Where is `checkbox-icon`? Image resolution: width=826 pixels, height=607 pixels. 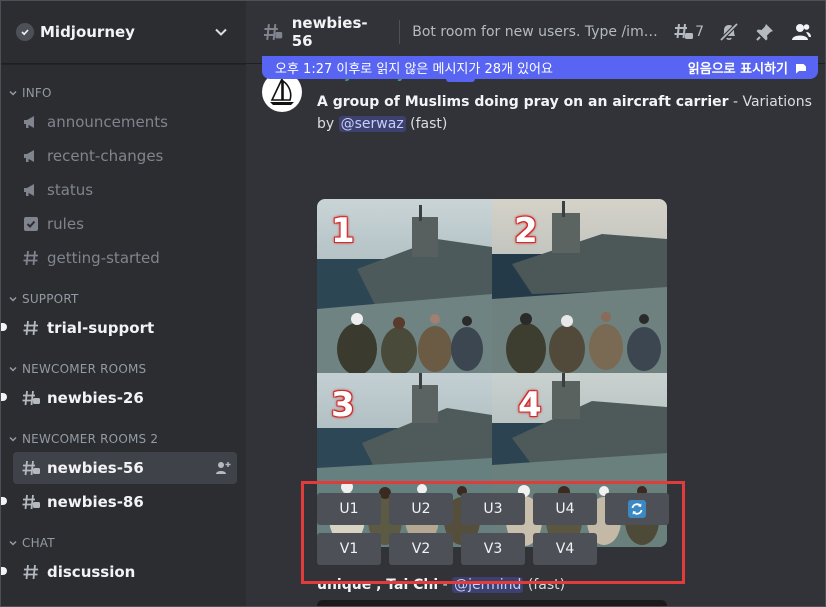 checkbox-icon is located at coordinates (31, 224).